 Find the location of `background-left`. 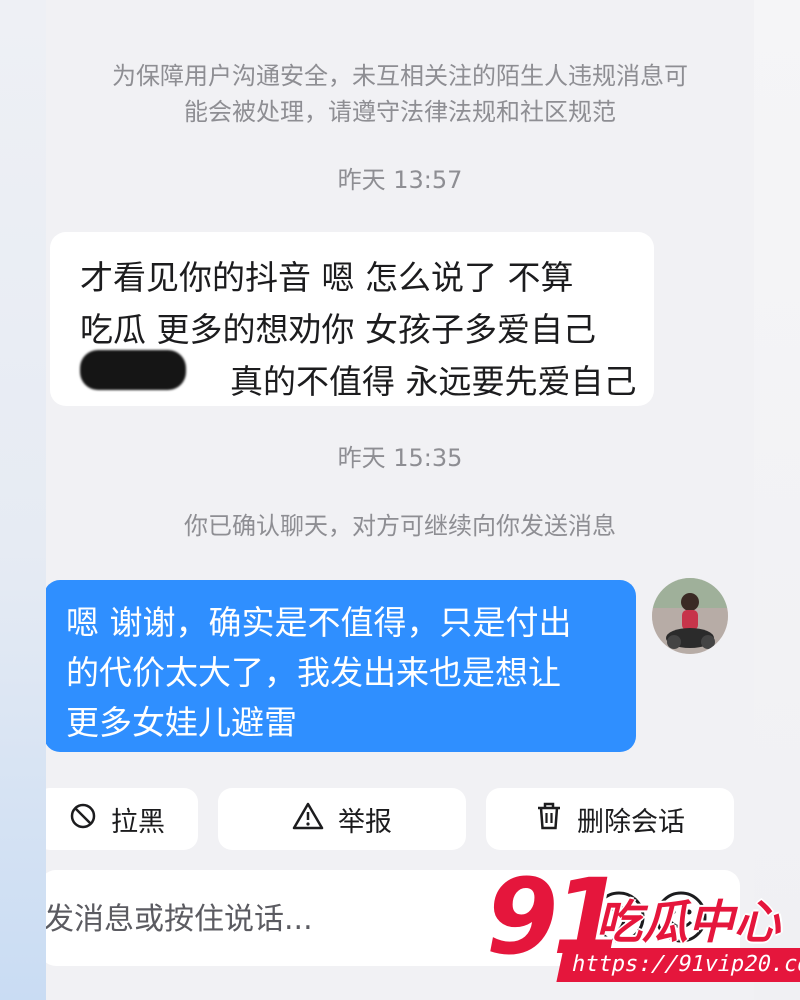

background-left is located at coordinates (24, 500).